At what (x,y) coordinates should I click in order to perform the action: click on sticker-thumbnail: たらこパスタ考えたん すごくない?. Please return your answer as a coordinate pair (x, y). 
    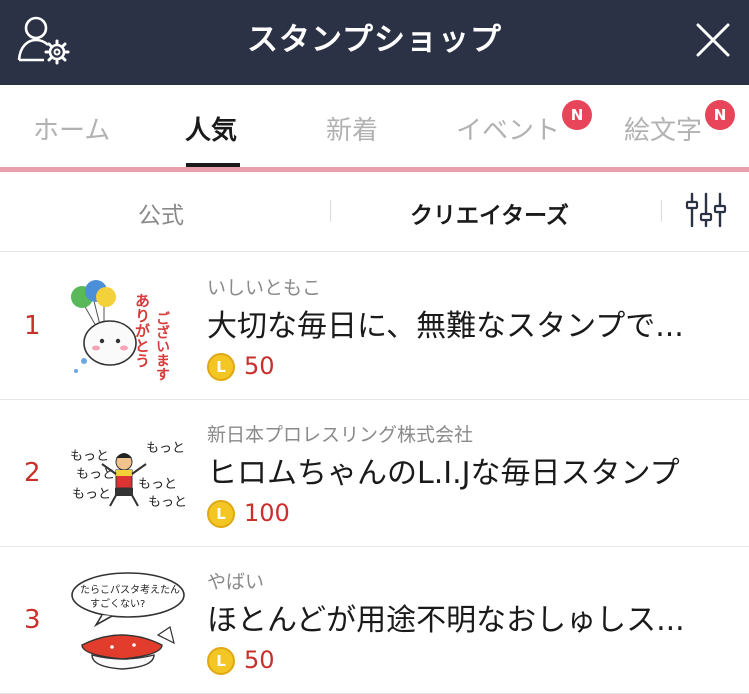
    Looking at the image, I should click on (126, 621).